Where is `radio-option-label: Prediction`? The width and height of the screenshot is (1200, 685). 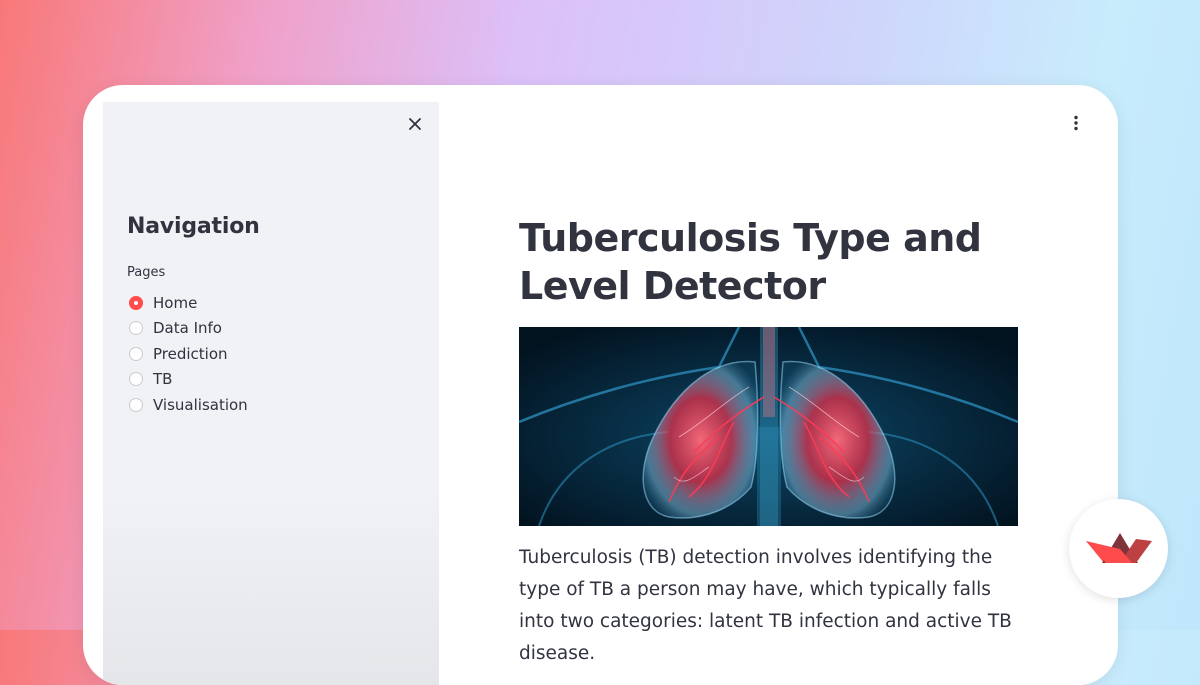 radio-option-label: Prediction is located at coordinates (190, 353).